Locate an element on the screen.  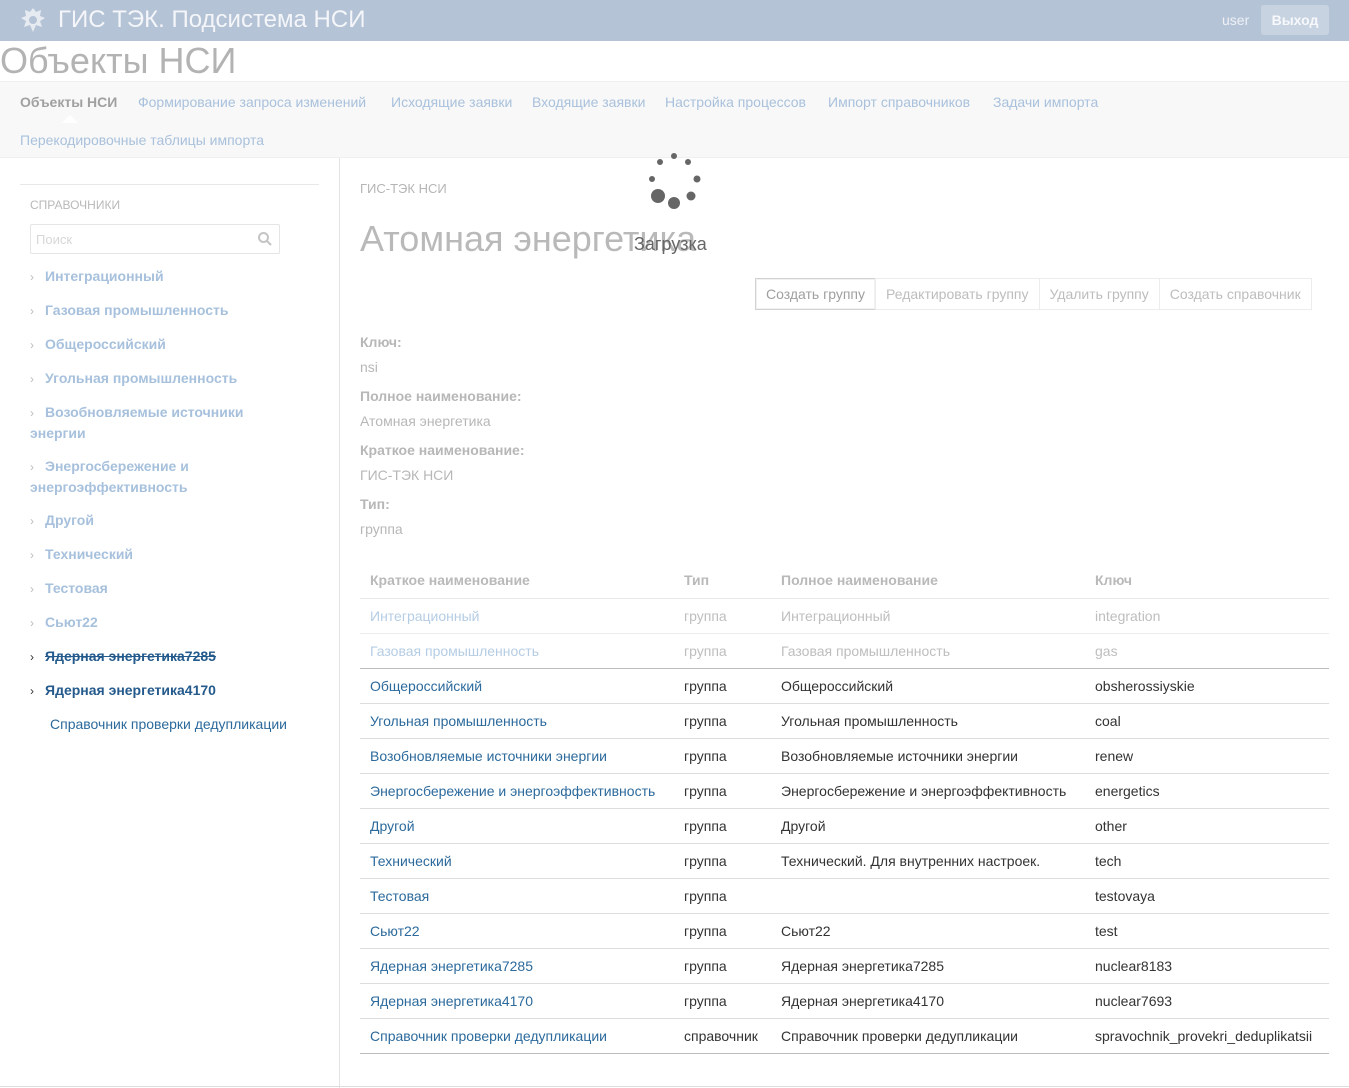
create-group-button: Создать группу is located at coordinates (815, 294).